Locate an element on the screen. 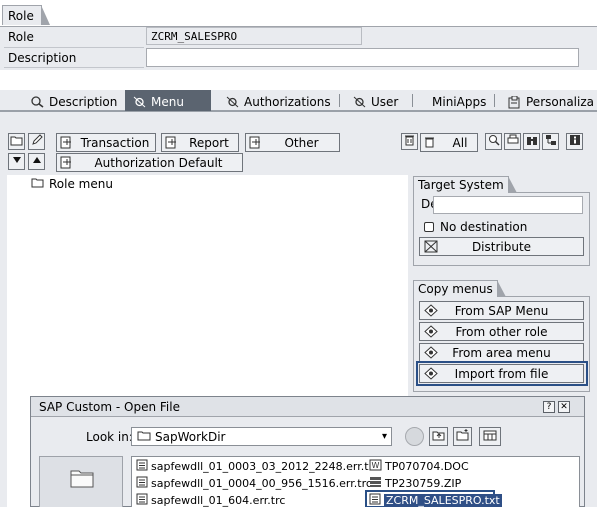 The width and height of the screenshot is (597, 507). print-button is located at coordinates (512, 141).